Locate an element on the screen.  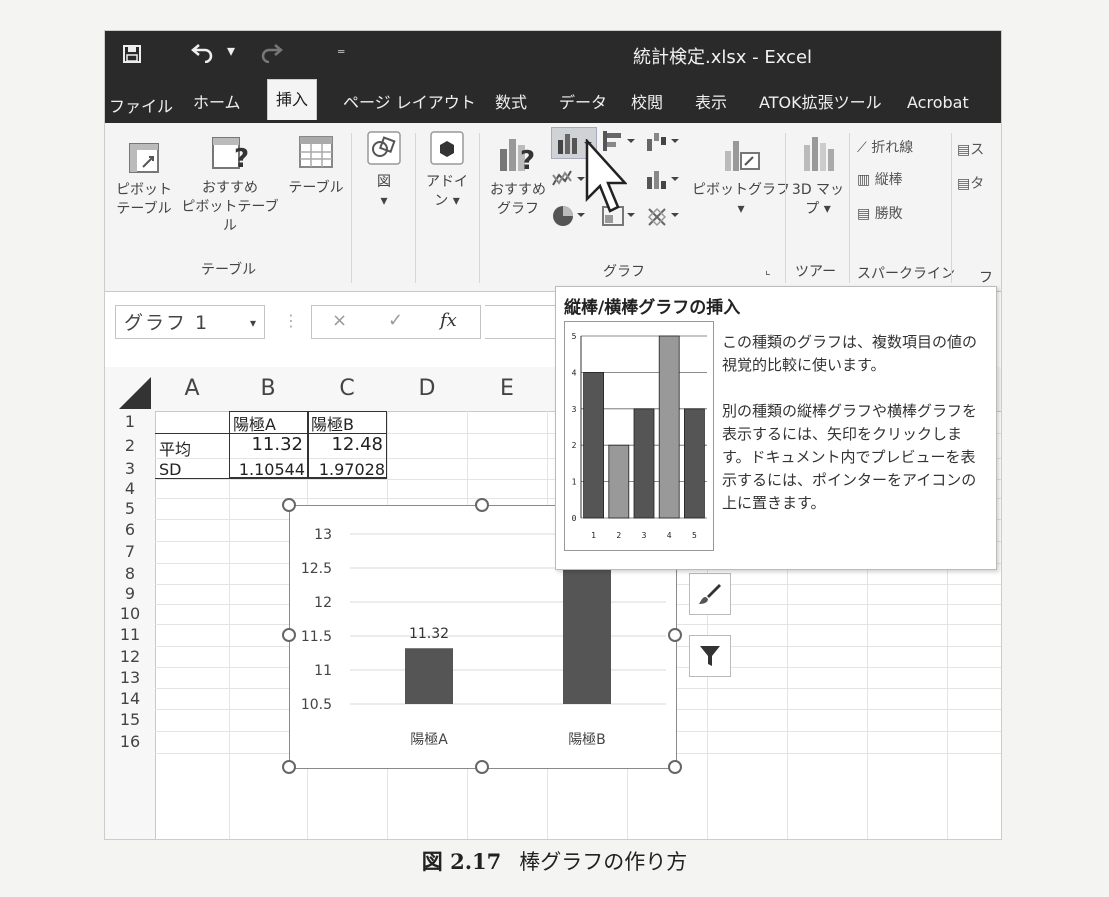
tab-insert: 挿入 is located at coordinates (292, 99).